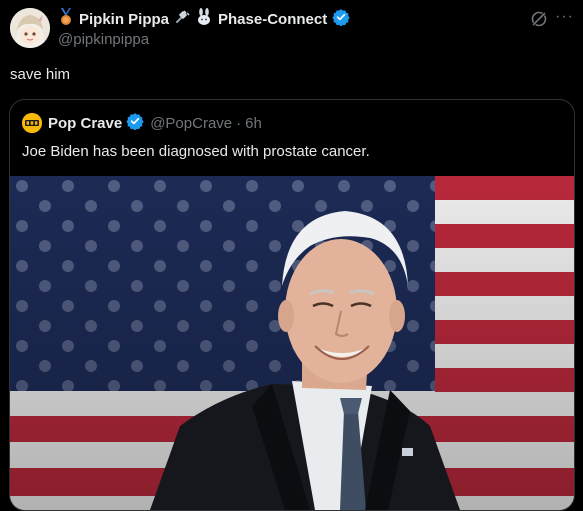 The image size is (583, 511). I want to click on author-name: Pipkin Pippa, so click(124, 19).